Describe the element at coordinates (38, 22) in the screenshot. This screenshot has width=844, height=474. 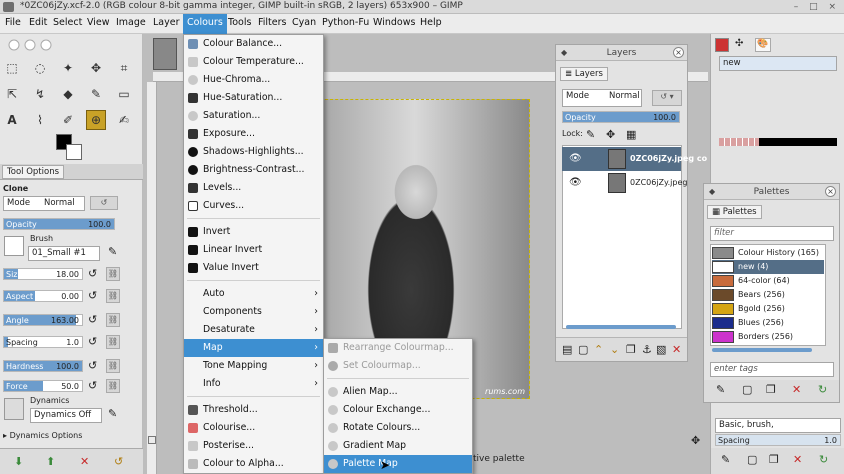
I see `menu-edit: Edit` at that location.